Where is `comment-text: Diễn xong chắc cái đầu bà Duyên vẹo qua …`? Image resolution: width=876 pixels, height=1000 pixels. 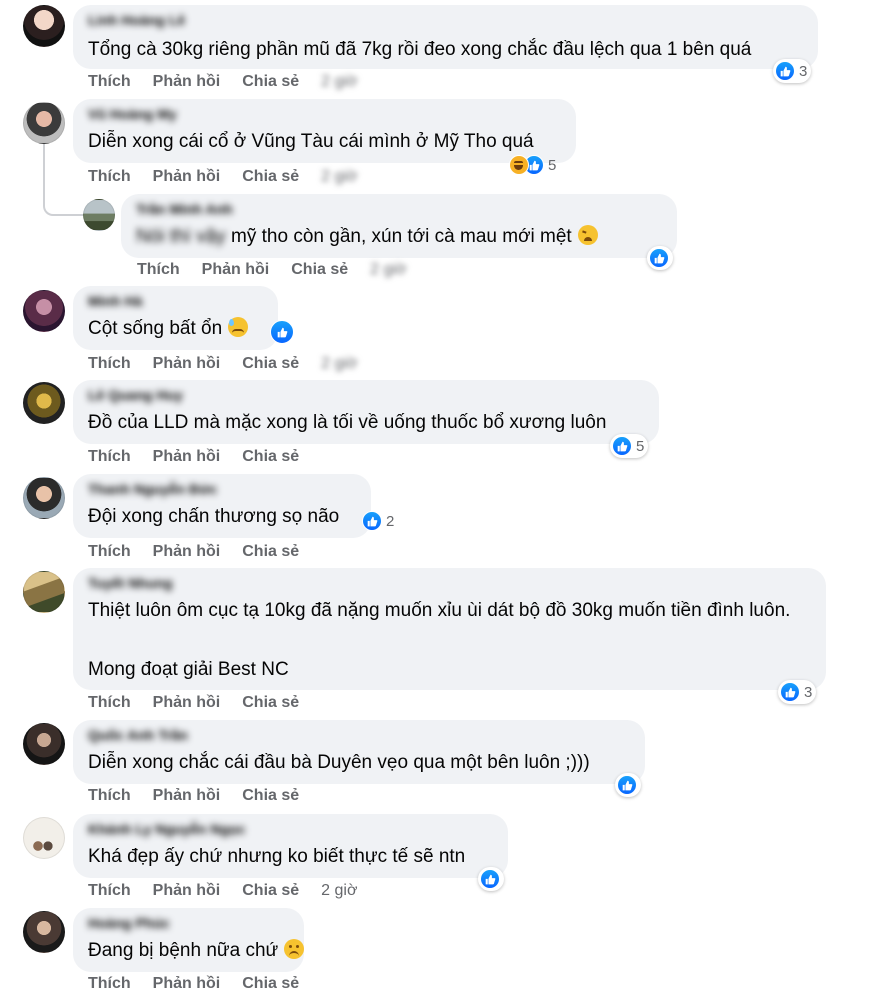
comment-text: Diễn xong chắc cái đầu bà Duyên vẹo qua … is located at coordinates (339, 762).